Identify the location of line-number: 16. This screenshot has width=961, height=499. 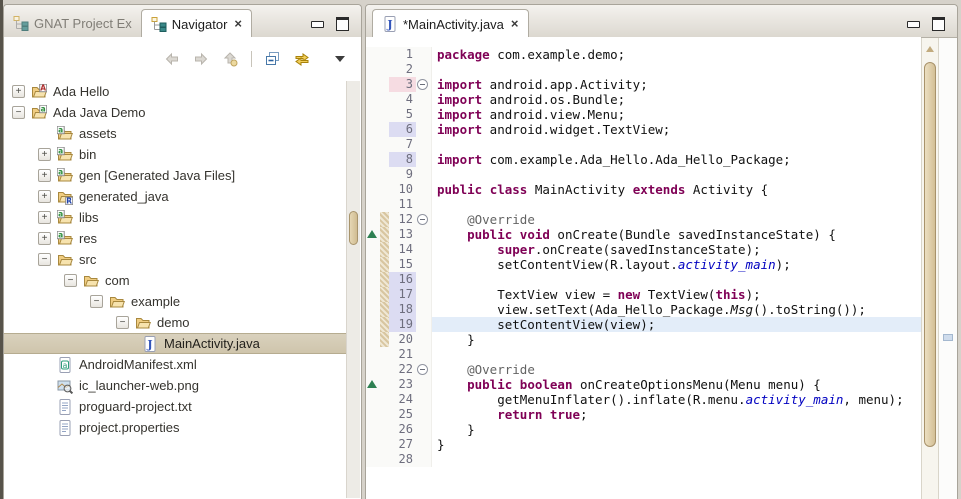
(402, 279).